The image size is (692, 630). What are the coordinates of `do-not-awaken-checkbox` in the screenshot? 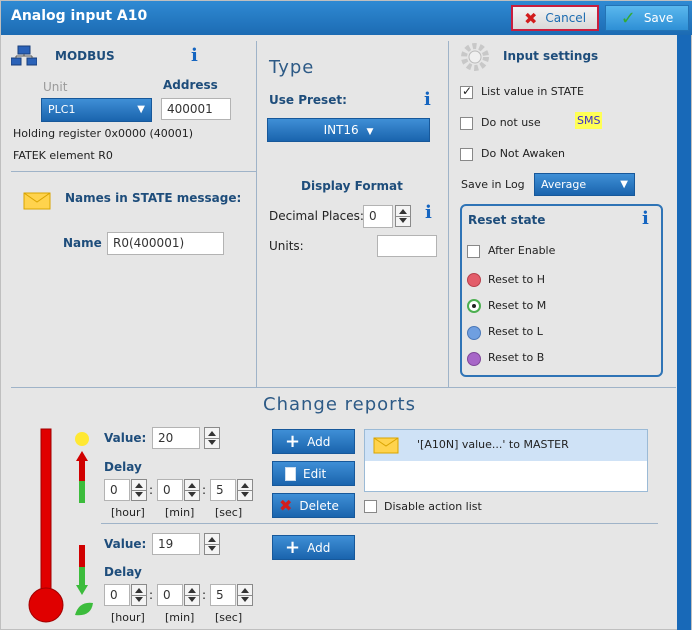 It's located at (466, 154).